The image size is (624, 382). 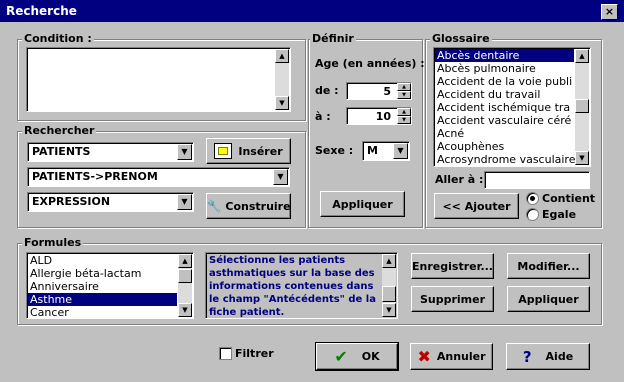 What do you see at coordinates (504, 120) in the screenshot?
I see `glossaire-list-item: Accident vasculaire céré` at bounding box center [504, 120].